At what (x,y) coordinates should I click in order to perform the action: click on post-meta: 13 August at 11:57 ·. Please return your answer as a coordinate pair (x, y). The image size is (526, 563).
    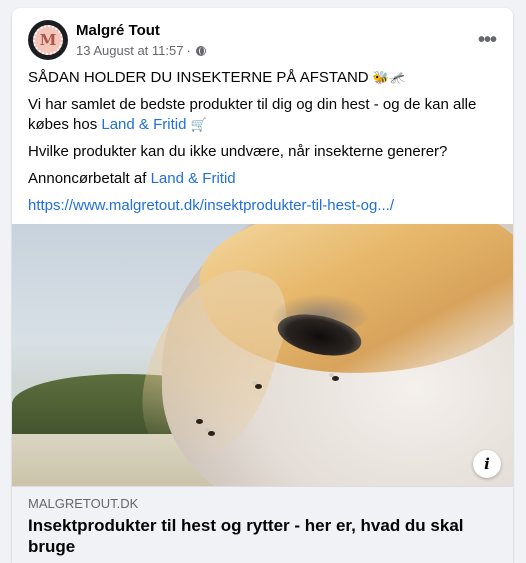
    Looking at the image, I should click on (141, 50).